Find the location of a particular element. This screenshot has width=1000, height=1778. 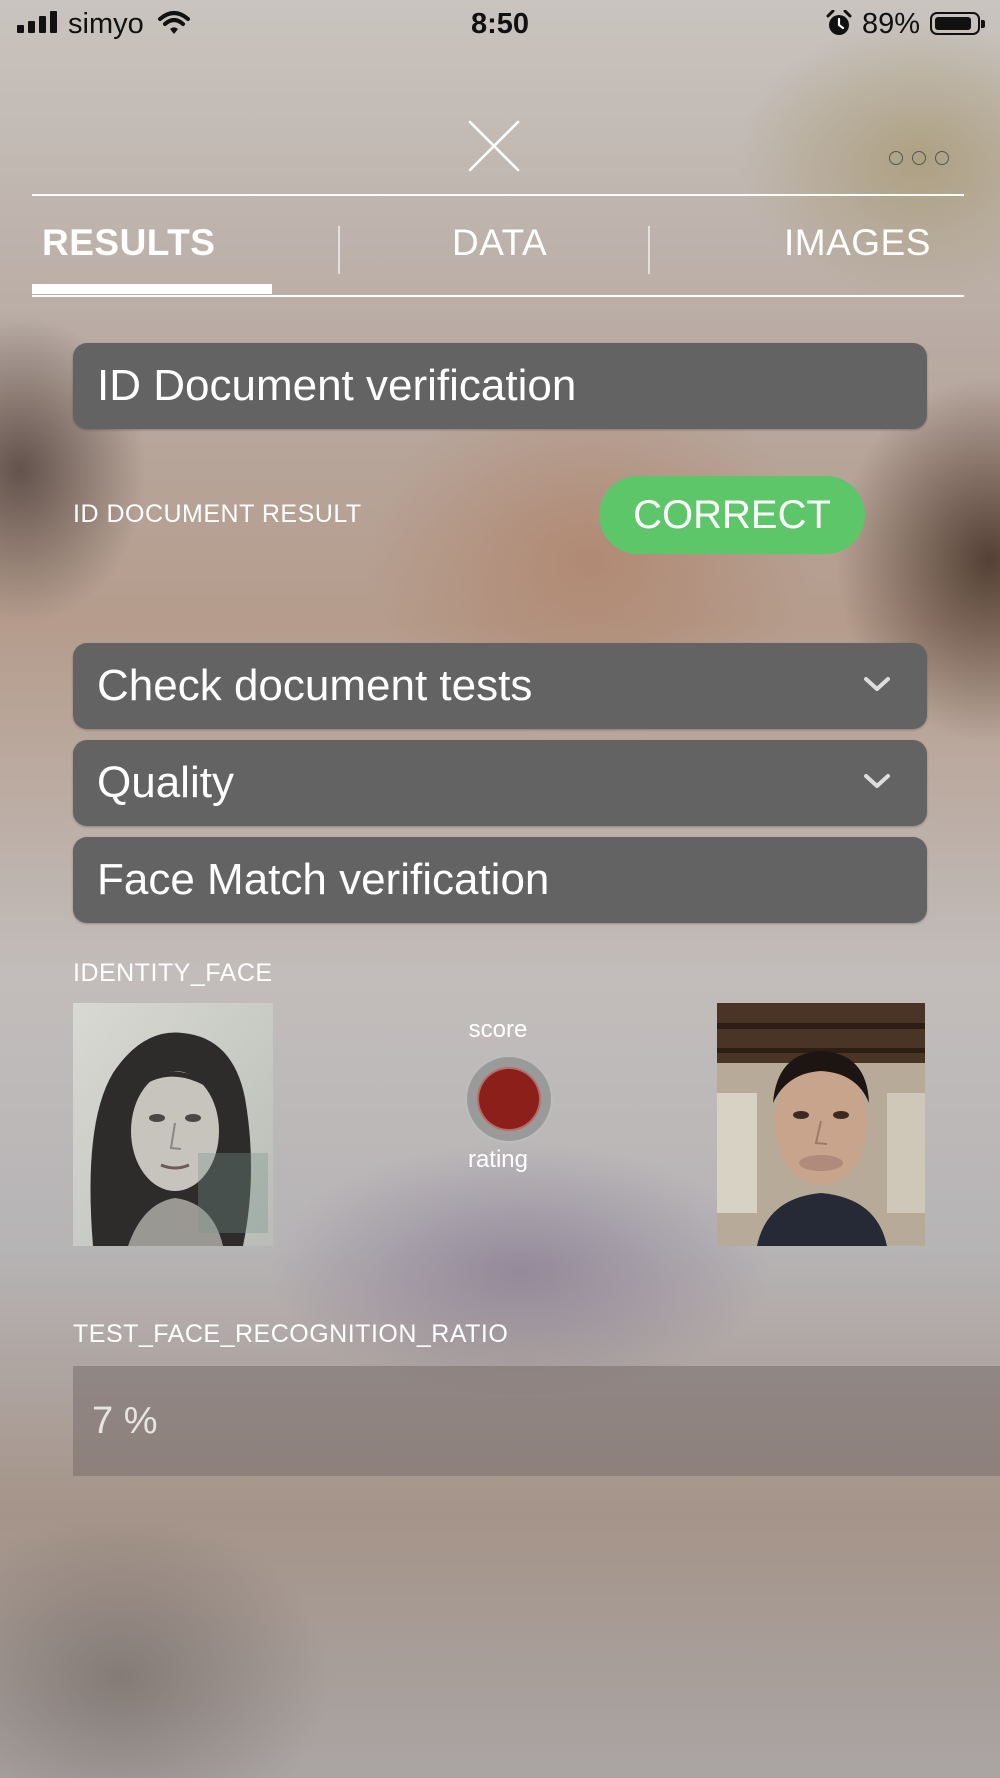

face-match-verification-header: Face Match verification is located at coordinates (500, 880).